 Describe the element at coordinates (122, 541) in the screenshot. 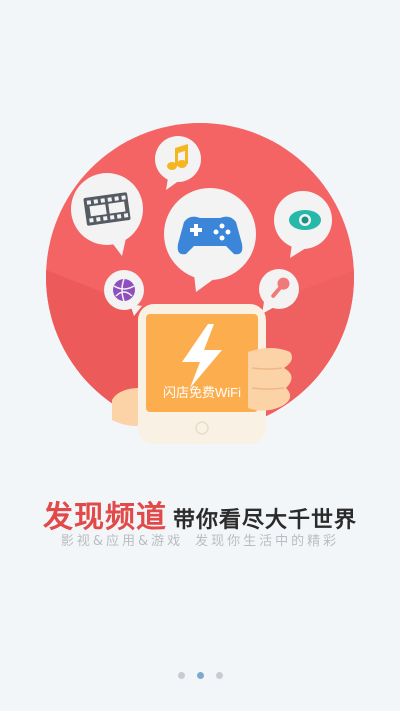

I see `subline-left: 影视&应用&游戏` at that location.